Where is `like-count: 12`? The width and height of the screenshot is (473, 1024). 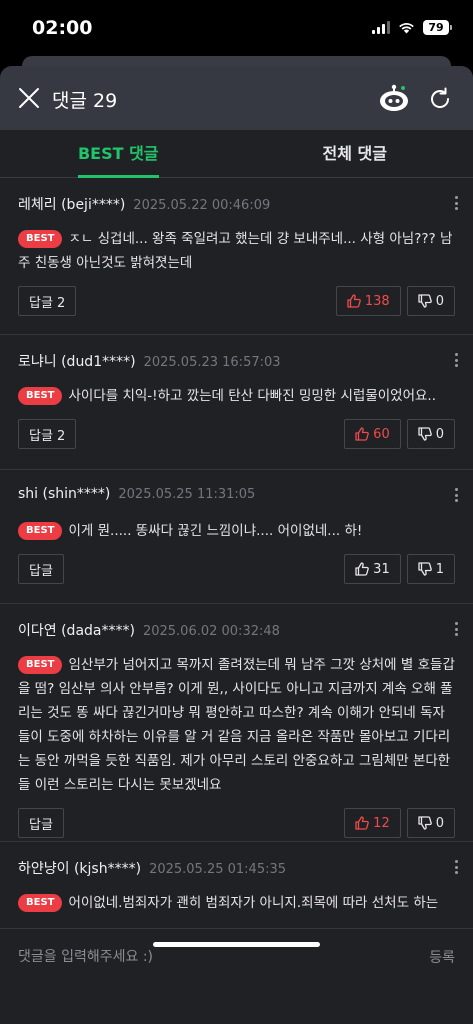
like-count: 12 is located at coordinates (381, 823).